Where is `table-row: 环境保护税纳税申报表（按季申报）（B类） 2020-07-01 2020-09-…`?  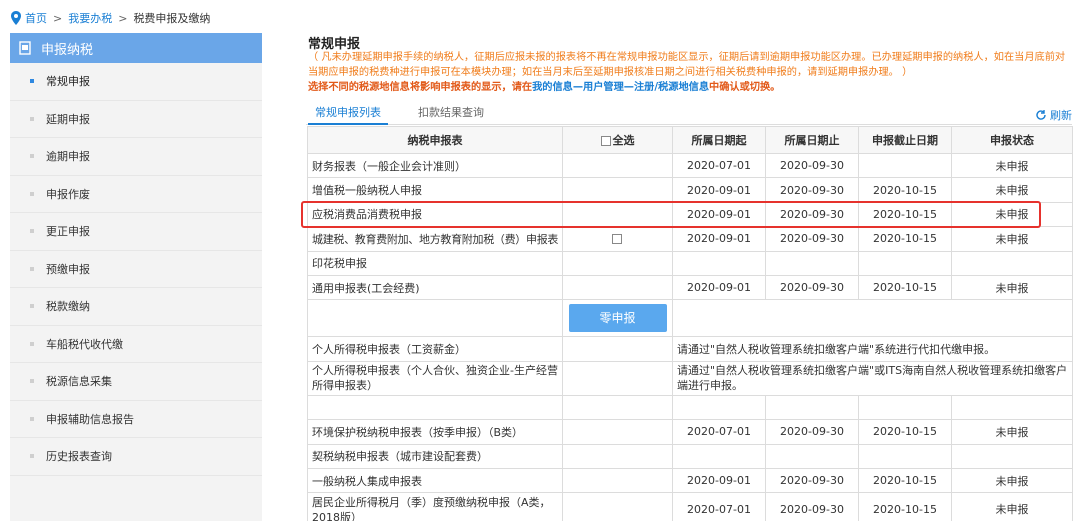
table-row: 环境保护税纳税申报表（按季申报）（B类） 2020-07-01 2020-09-… is located at coordinates (690, 432).